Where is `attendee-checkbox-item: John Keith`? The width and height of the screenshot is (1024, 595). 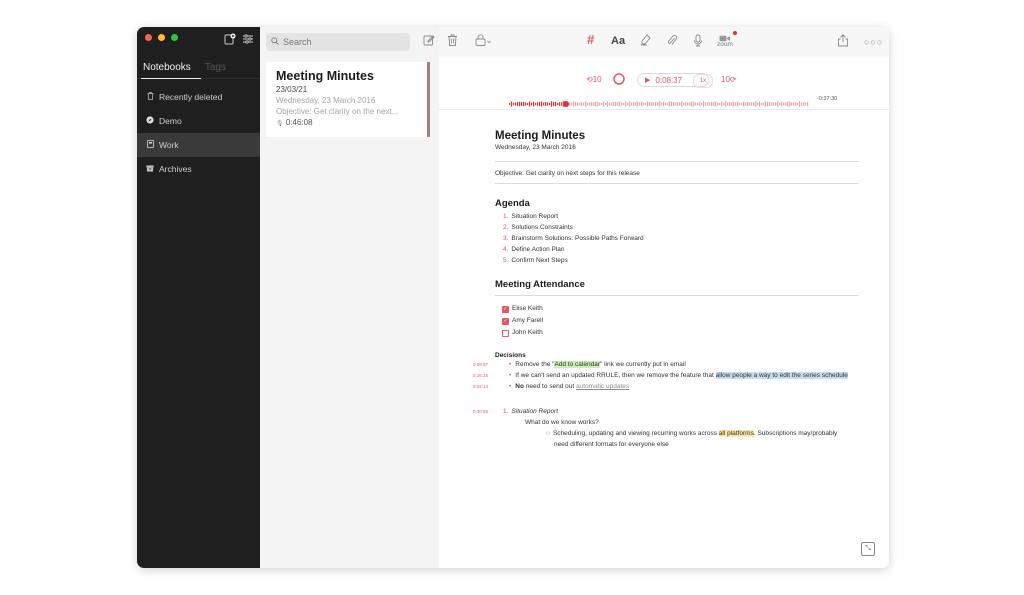
attendee-checkbox-item: John Keith is located at coordinates (677, 333).